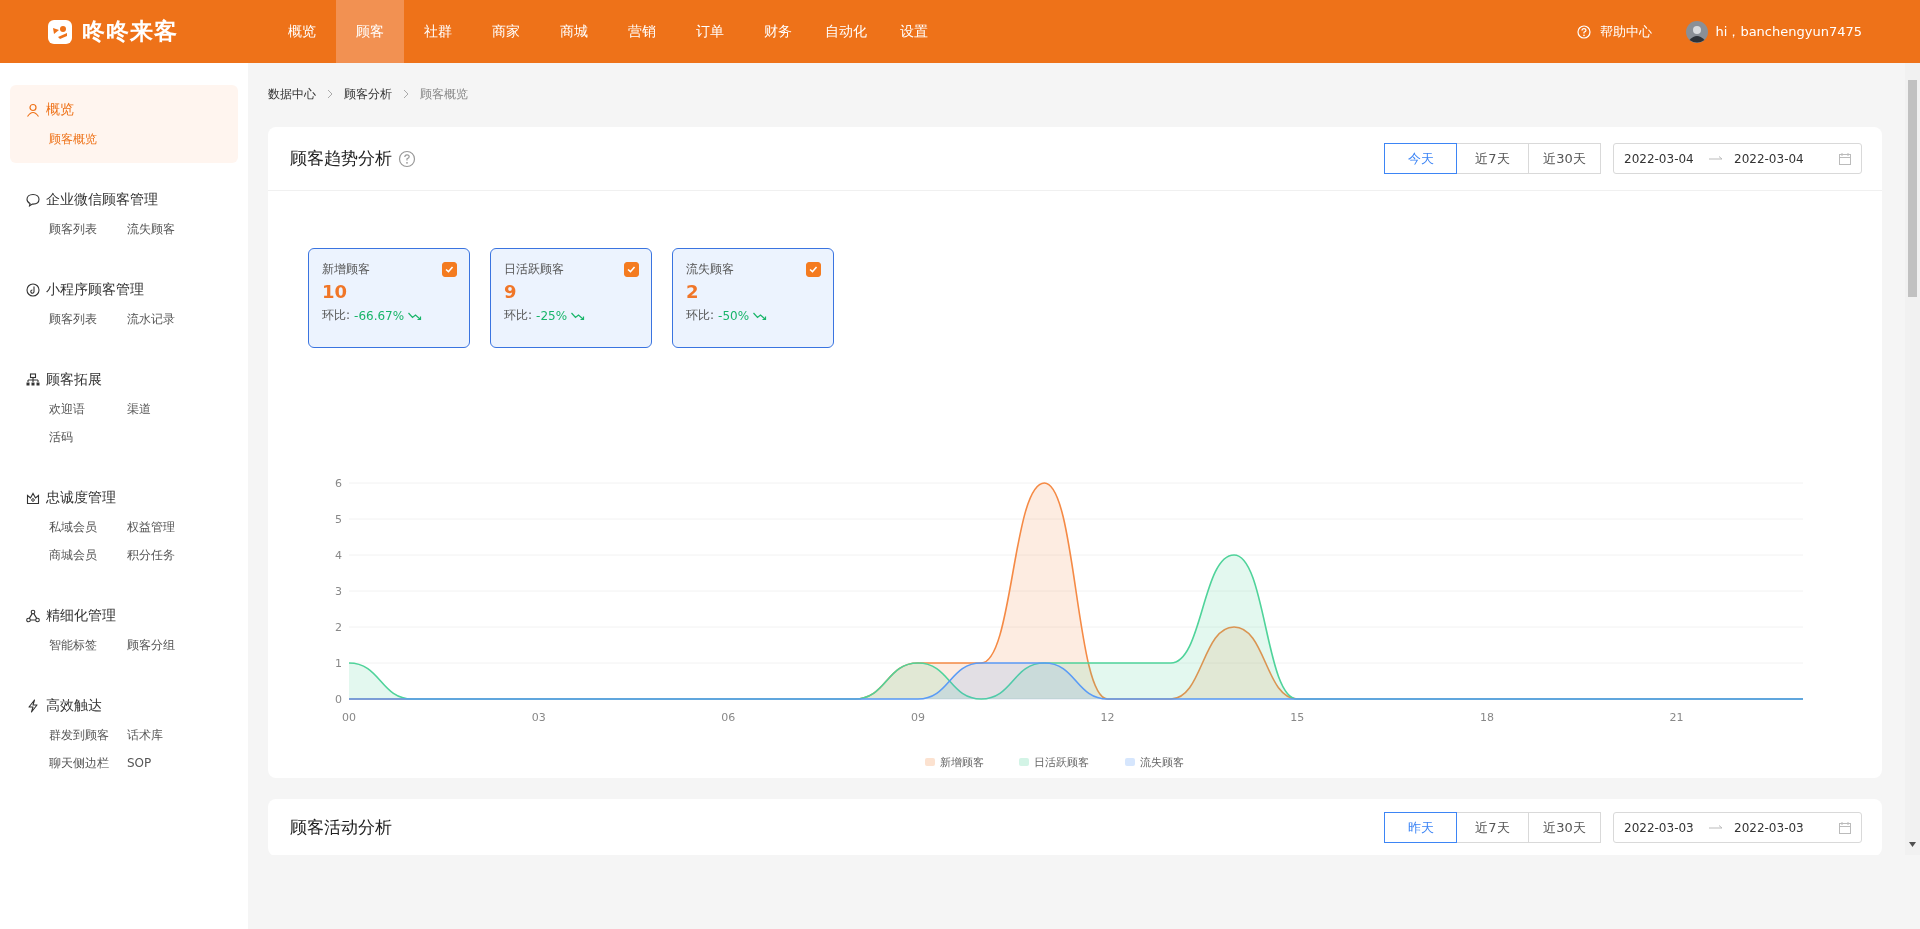 This screenshot has height=929, width=1920. I want to click on legend-label: 新增顾客, so click(962, 762).